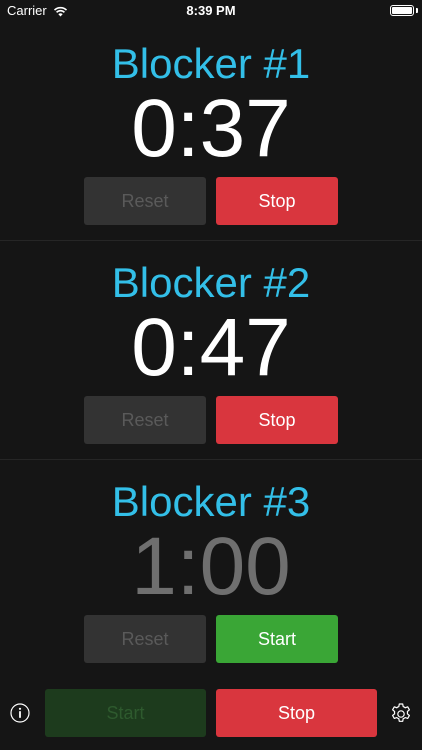 The image size is (422, 750). What do you see at coordinates (296, 713) in the screenshot?
I see `stop-all-button: Stop` at bounding box center [296, 713].